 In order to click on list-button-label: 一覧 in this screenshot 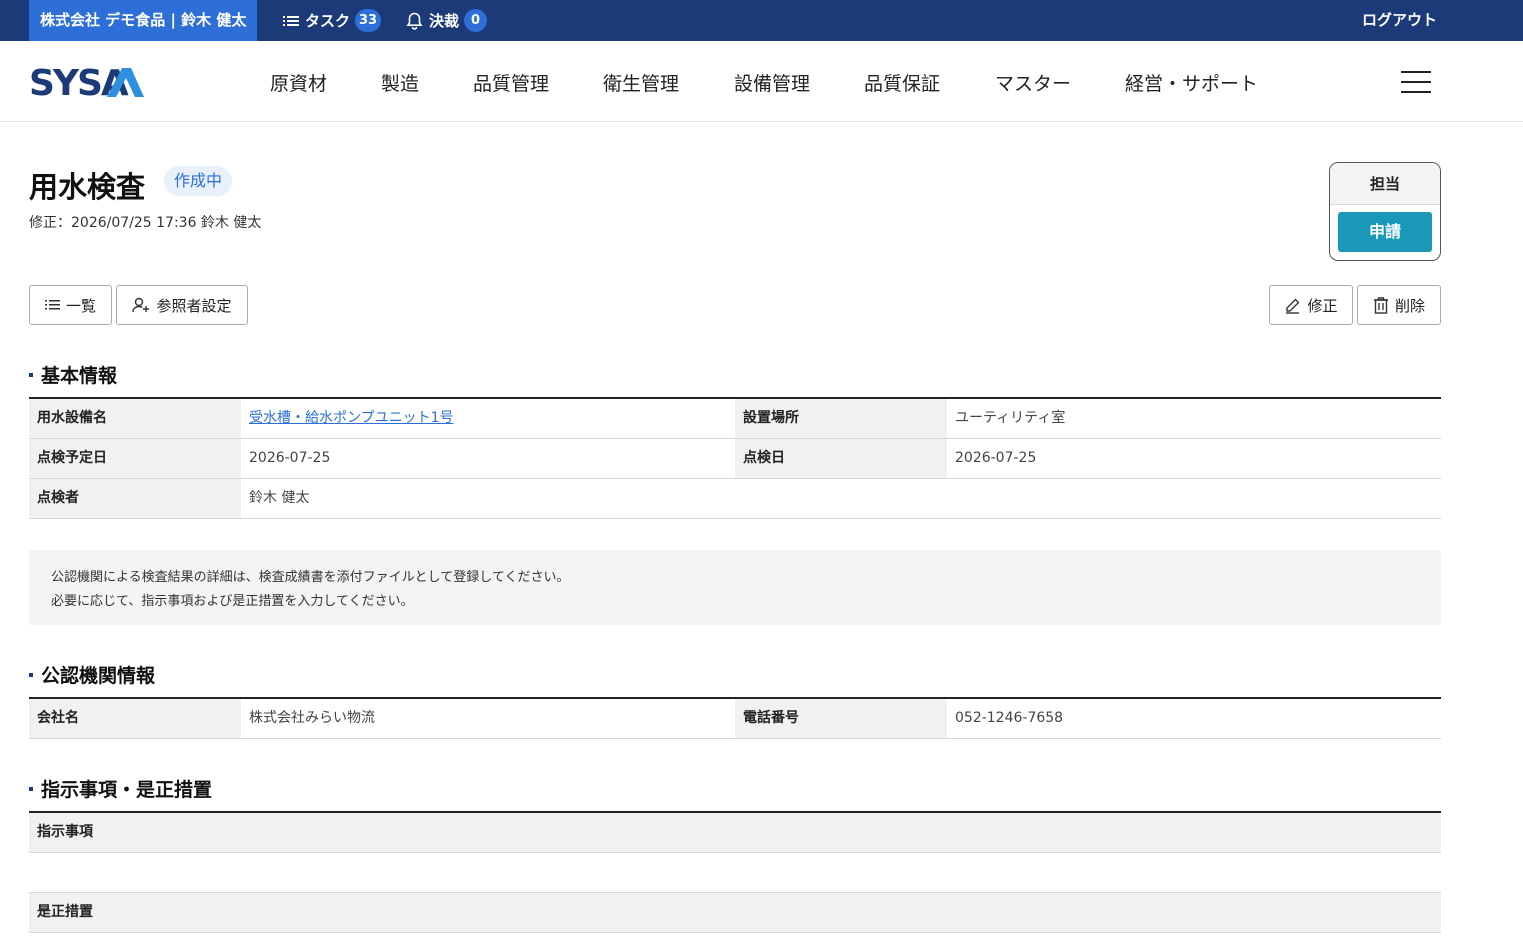, I will do `click(80, 305)`.